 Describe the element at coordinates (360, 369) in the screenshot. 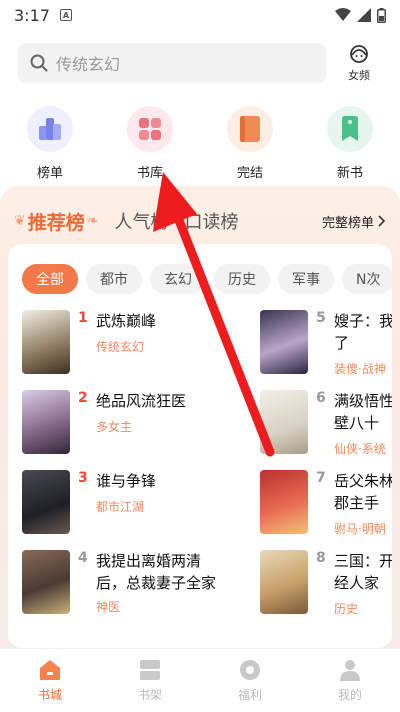

I see `book-tag: 装傻·战神` at that location.